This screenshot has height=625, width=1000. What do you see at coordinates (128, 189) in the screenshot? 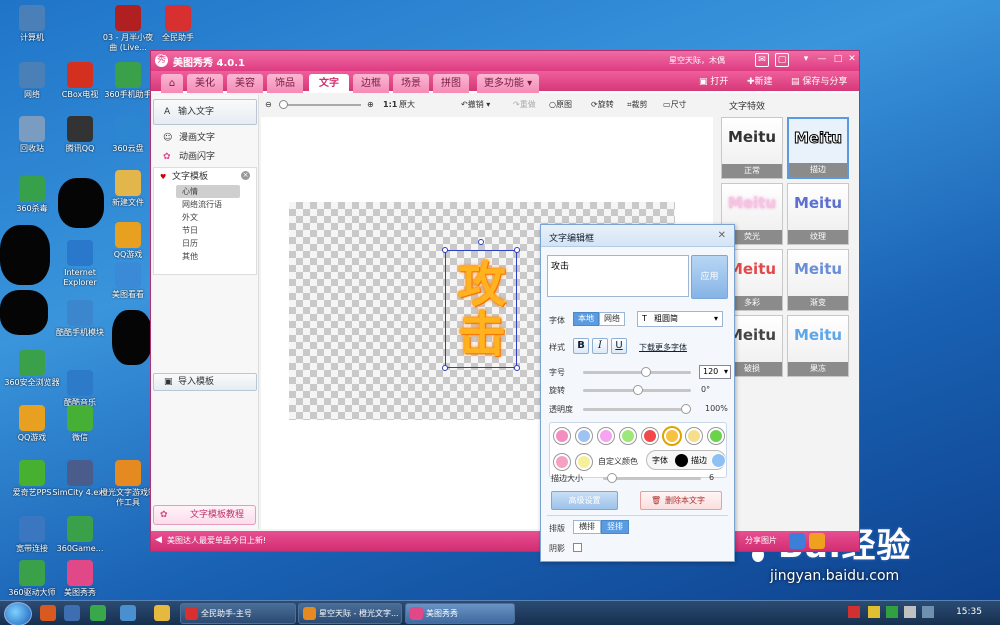
I see `desktop-icon: 新建文件` at bounding box center [128, 189].